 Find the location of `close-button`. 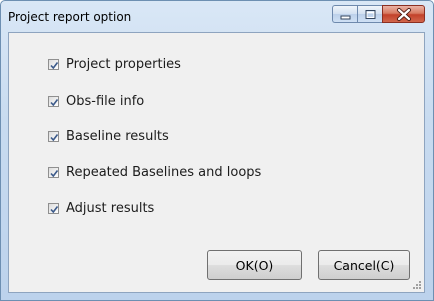

close-button is located at coordinates (403, 14).